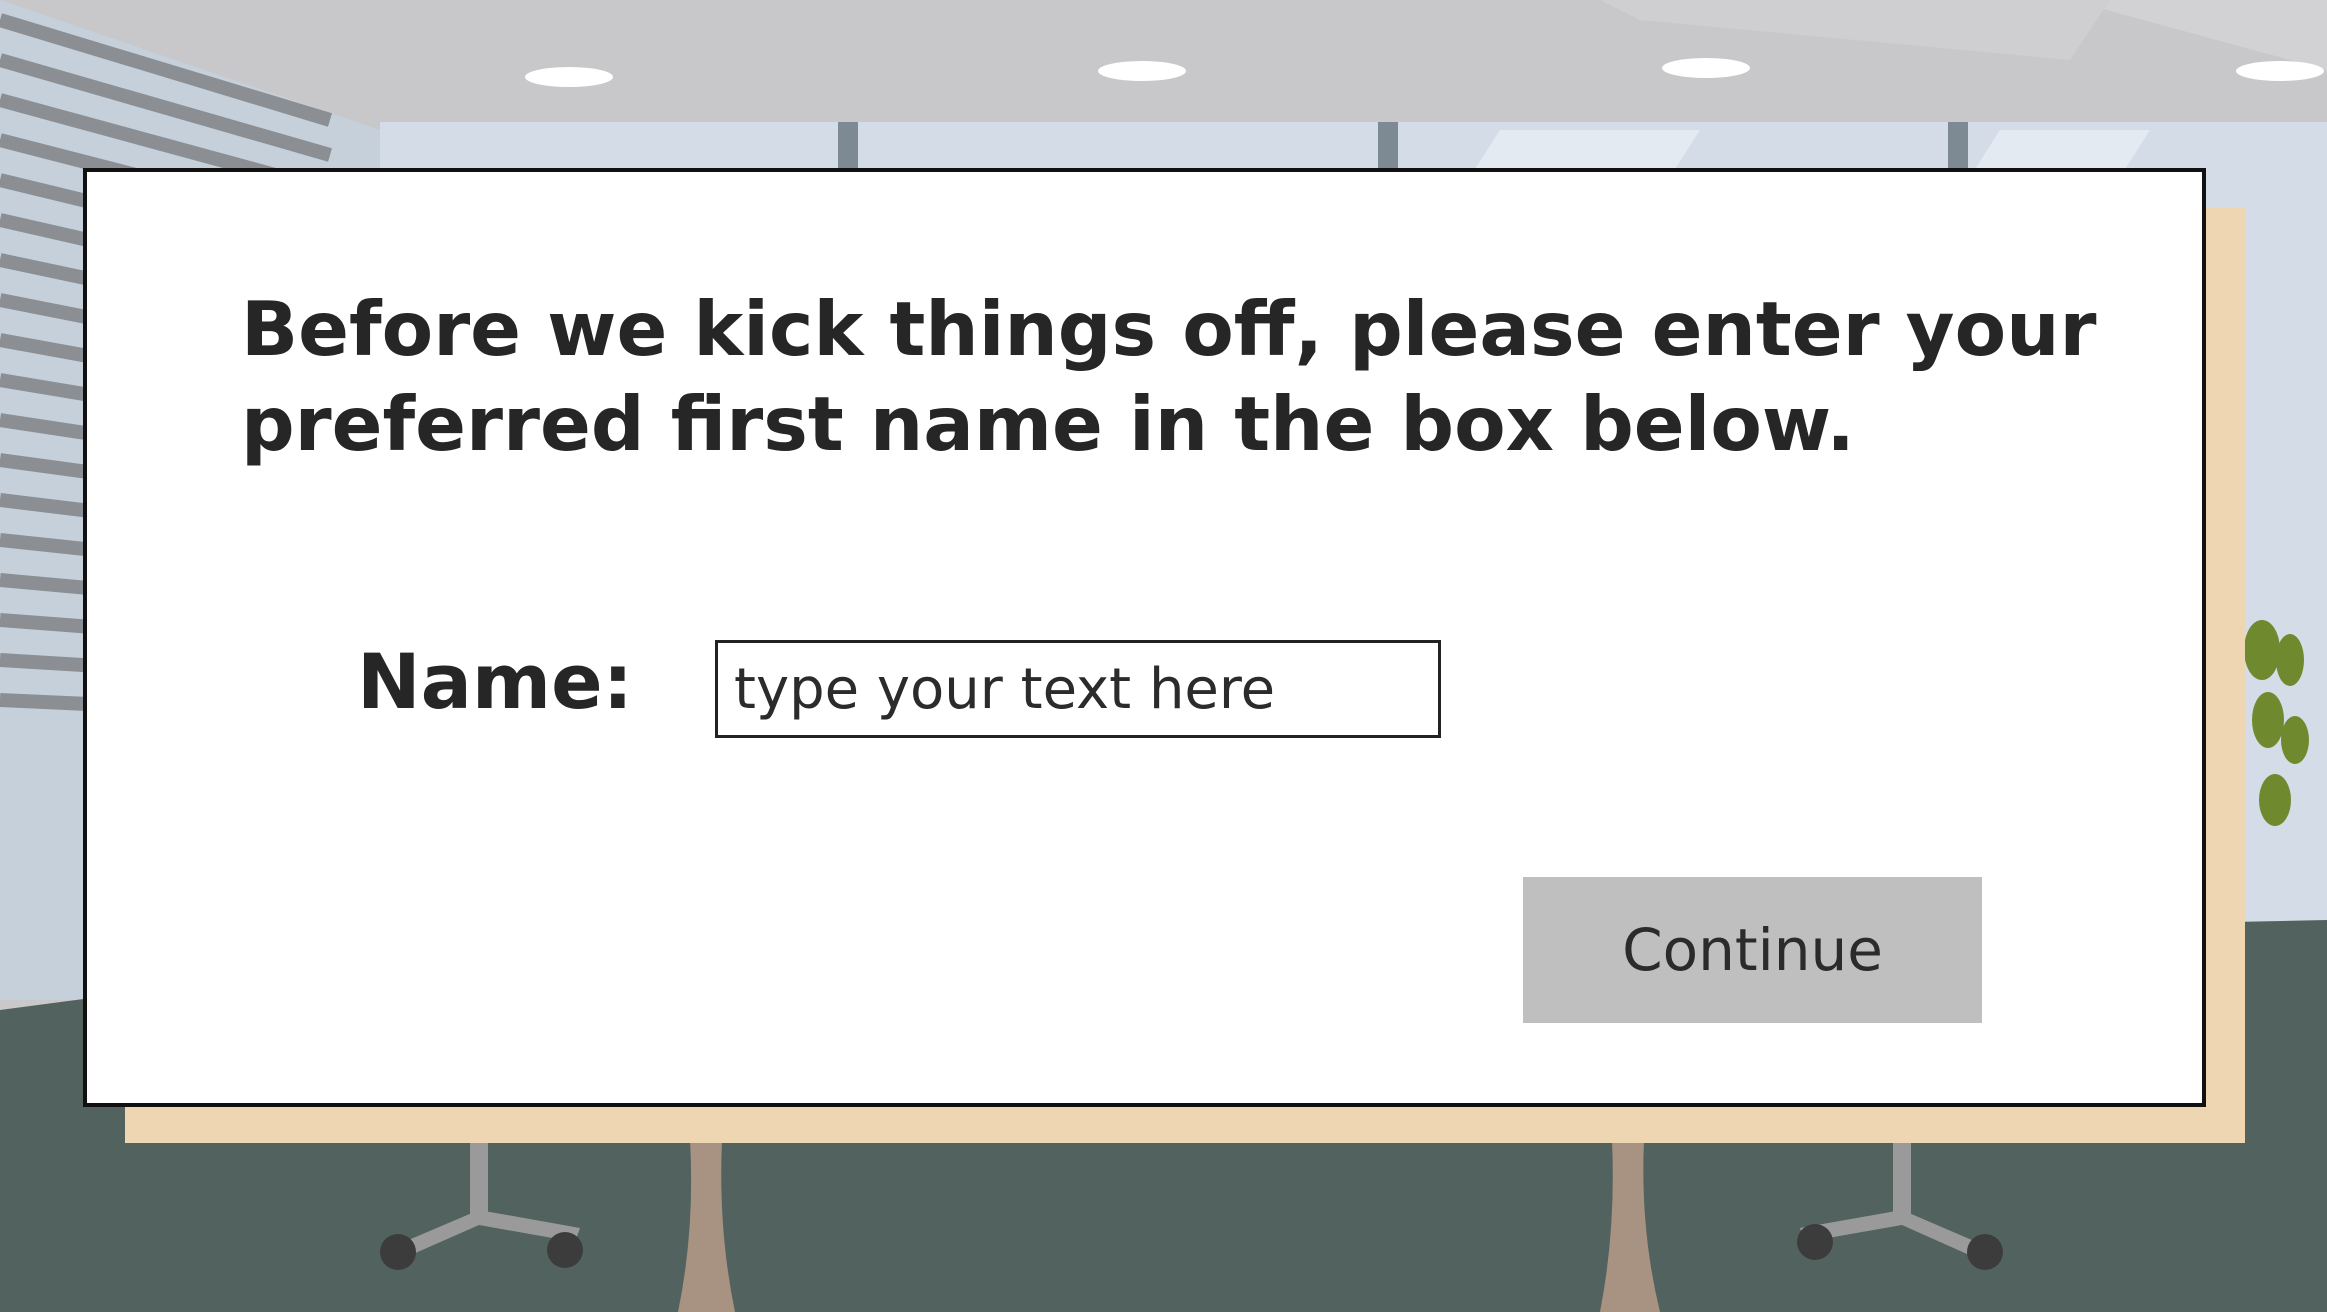  I want to click on name-label: Name:, so click(495, 681).